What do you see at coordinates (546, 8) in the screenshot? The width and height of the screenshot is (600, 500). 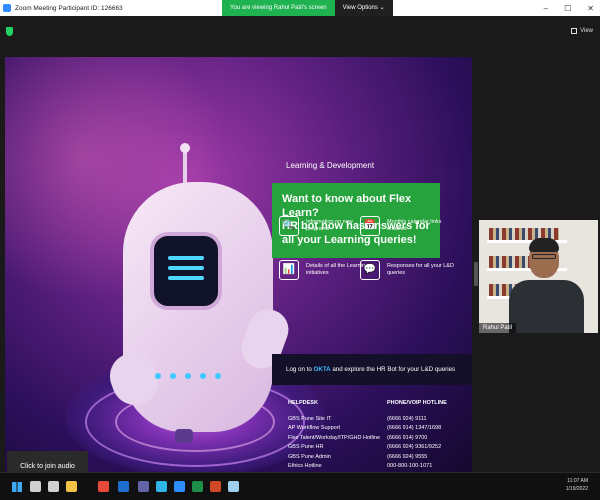 I see `minimize-button: –` at bounding box center [546, 8].